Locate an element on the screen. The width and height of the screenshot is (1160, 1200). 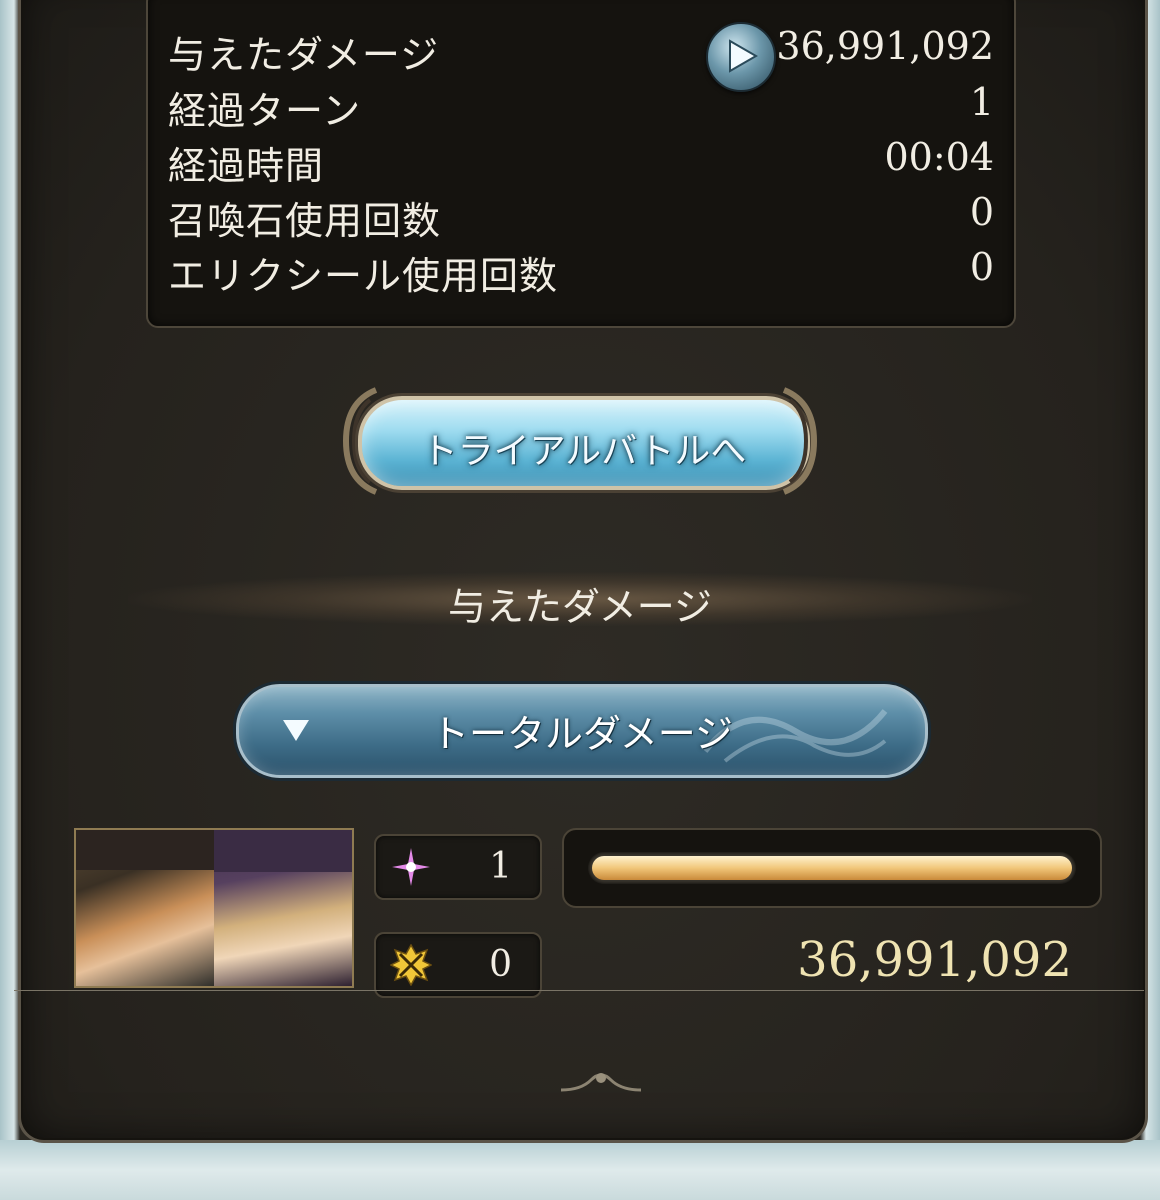
damage-ratio-fill is located at coordinates (832, 868).